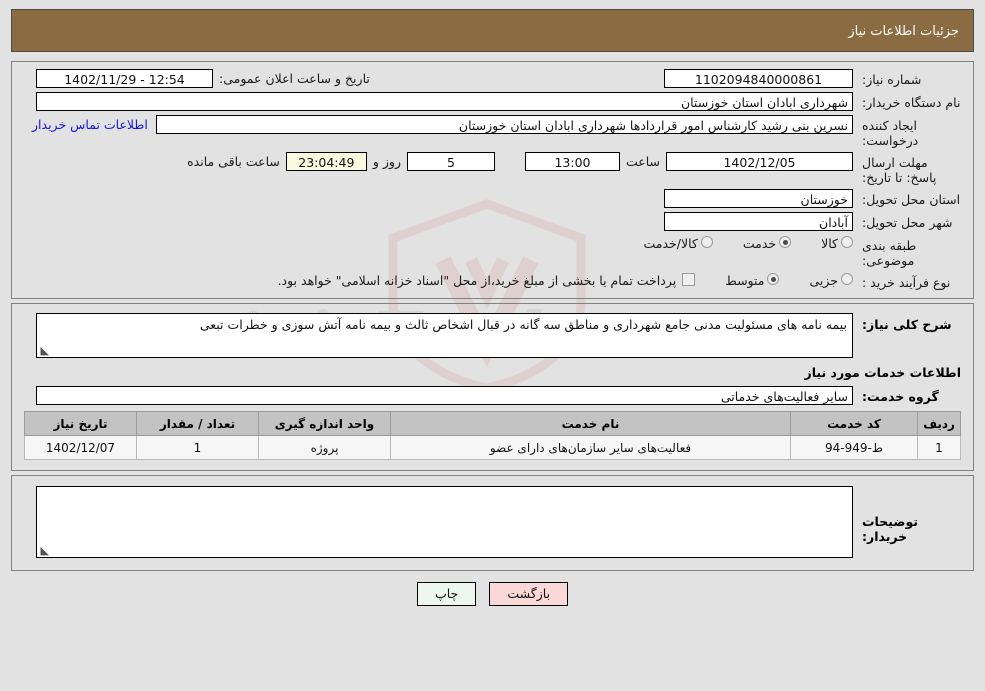 Image resolution: width=985 pixels, height=691 pixels. What do you see at coordinates (854, 447) in the screenshot?
I see `cell-code: ط-949-94` at bounding box center [854, 447].